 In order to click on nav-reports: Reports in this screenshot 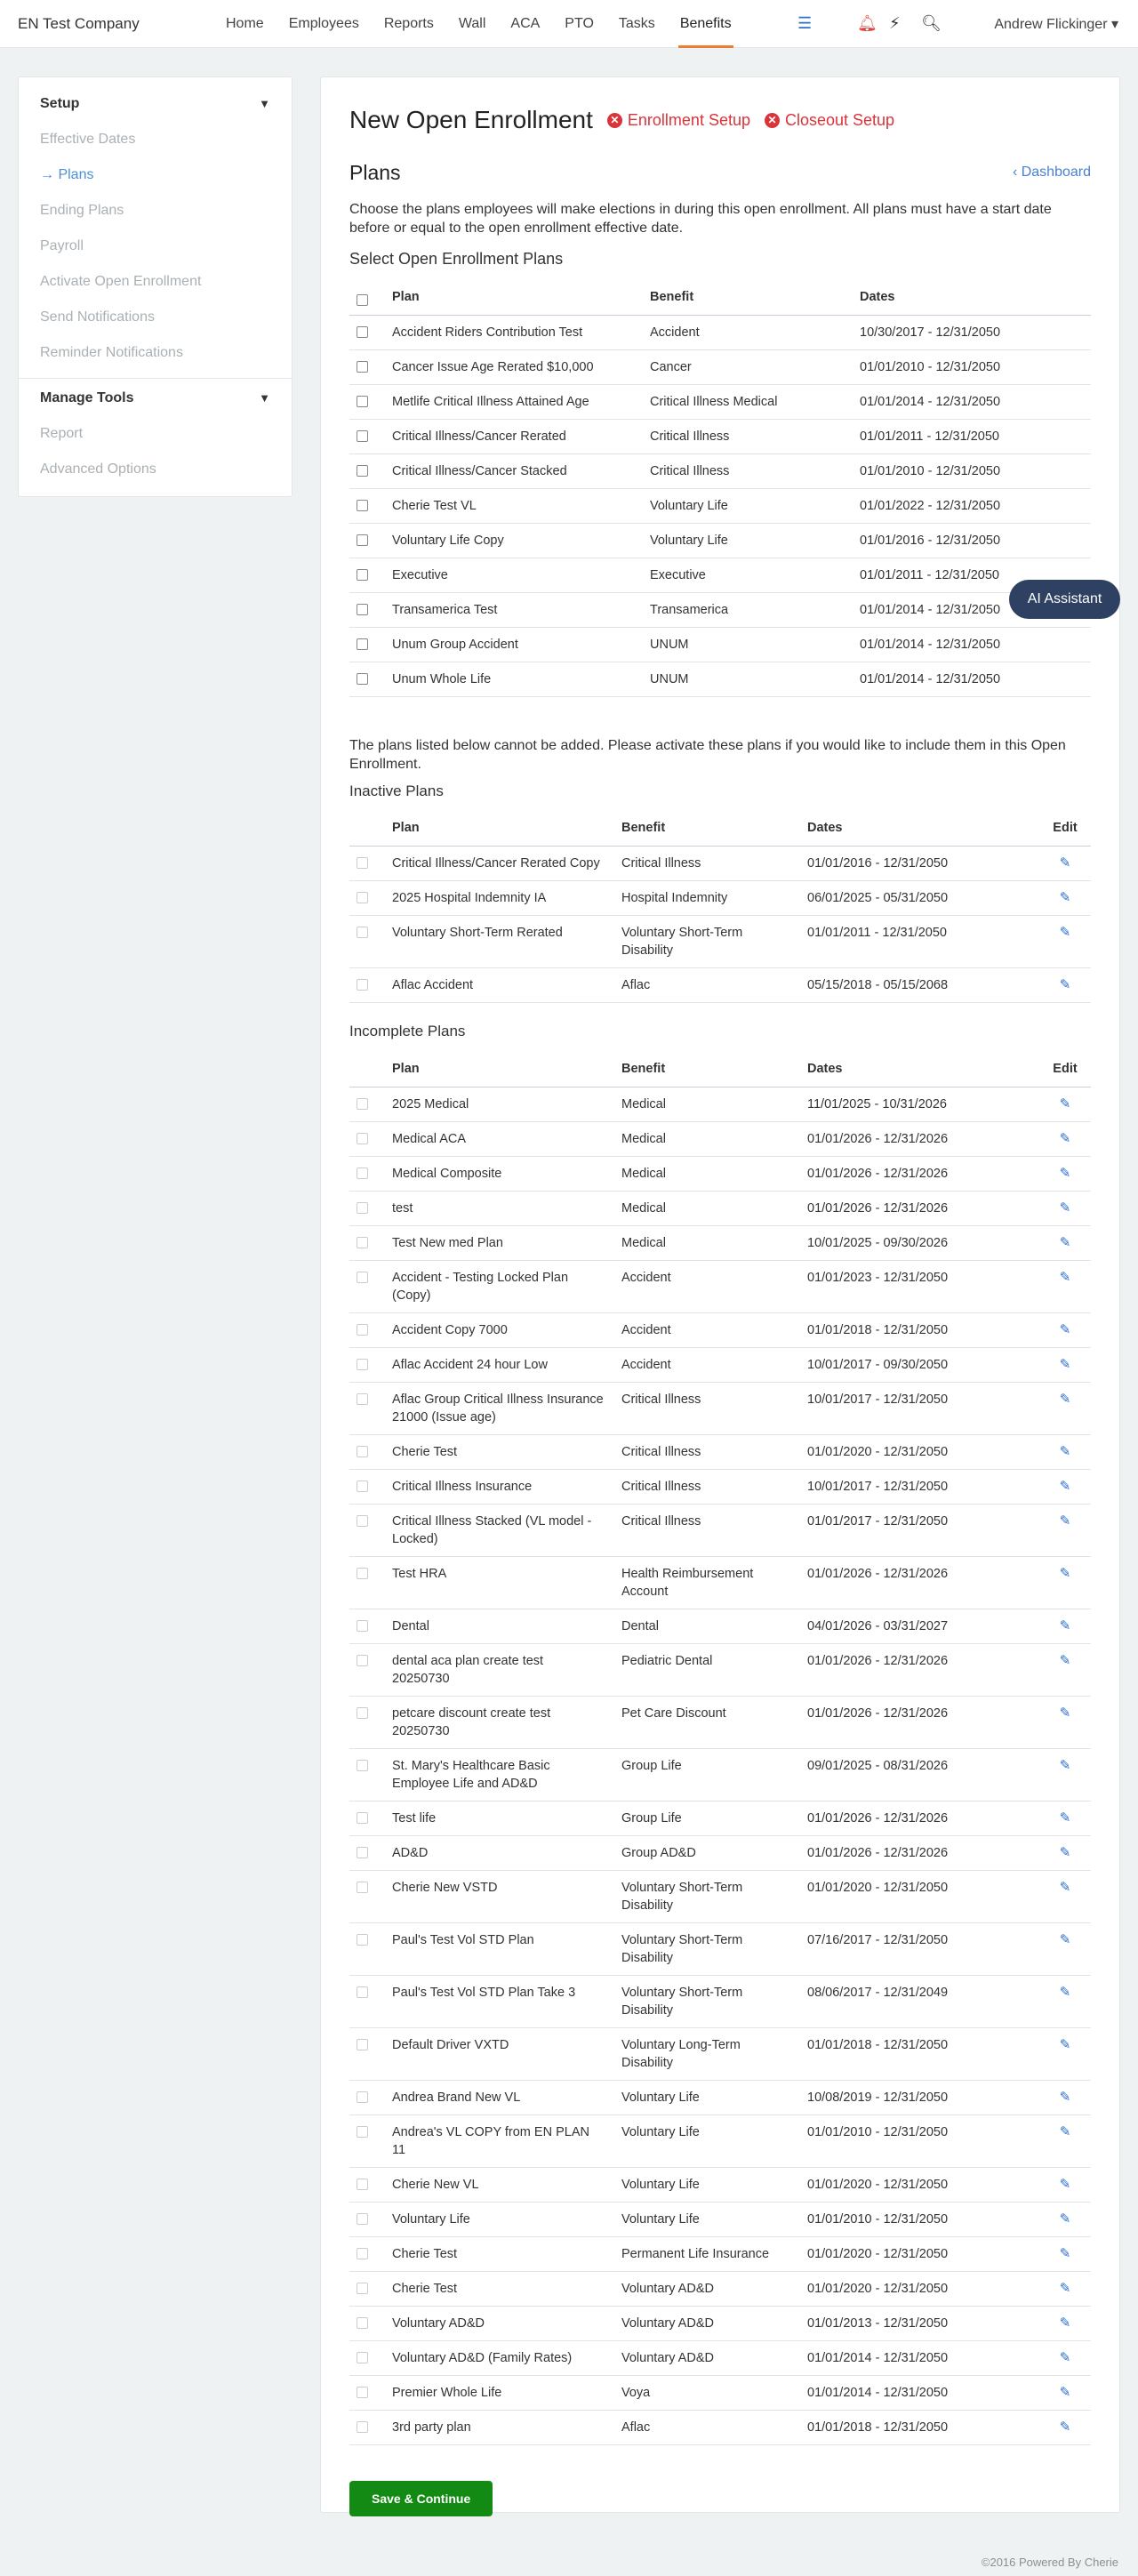, I will do `click(409, 24)`.